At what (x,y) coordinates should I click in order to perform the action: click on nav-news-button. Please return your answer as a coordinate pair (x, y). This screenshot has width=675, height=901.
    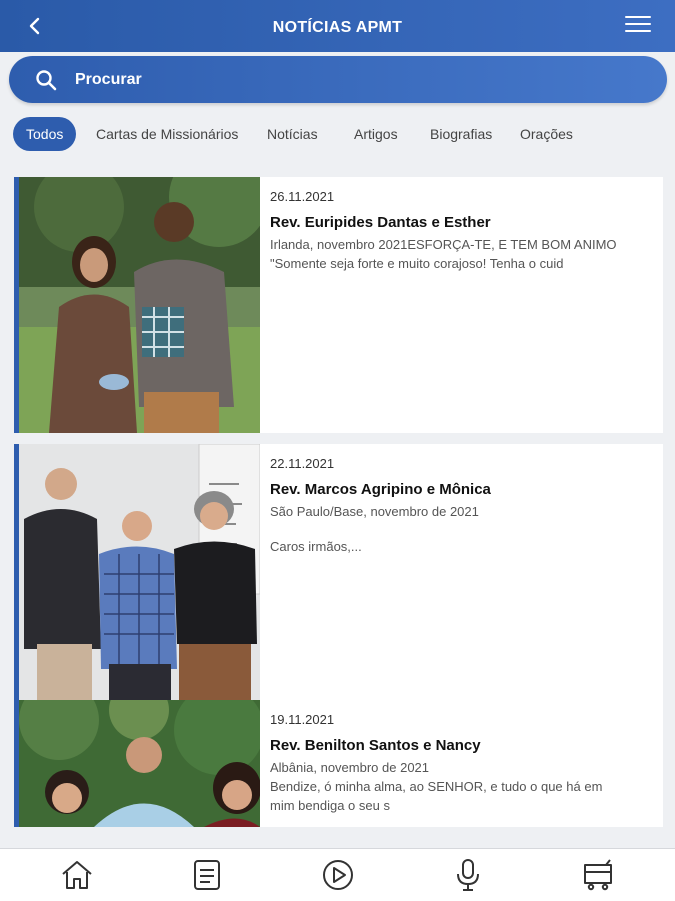
    Looking at the image, I should click on (208, 875).